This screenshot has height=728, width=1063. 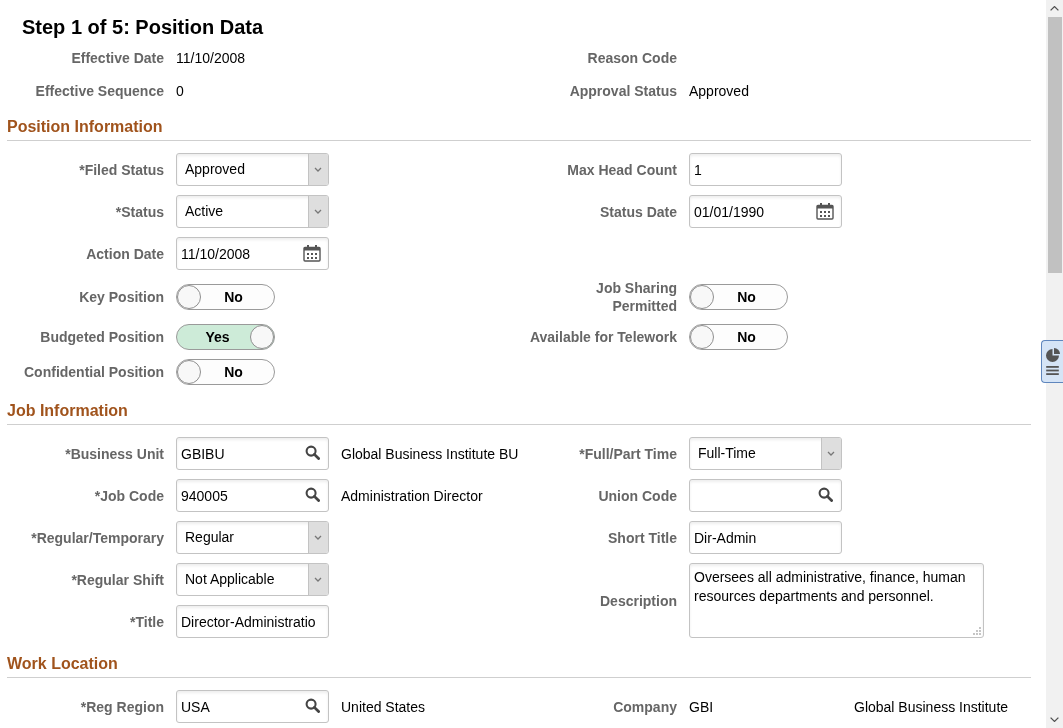 What do you see at coordinates (645, 706) in the screenshot?
I see `field-label: Company` at bounding box center [645, 706].